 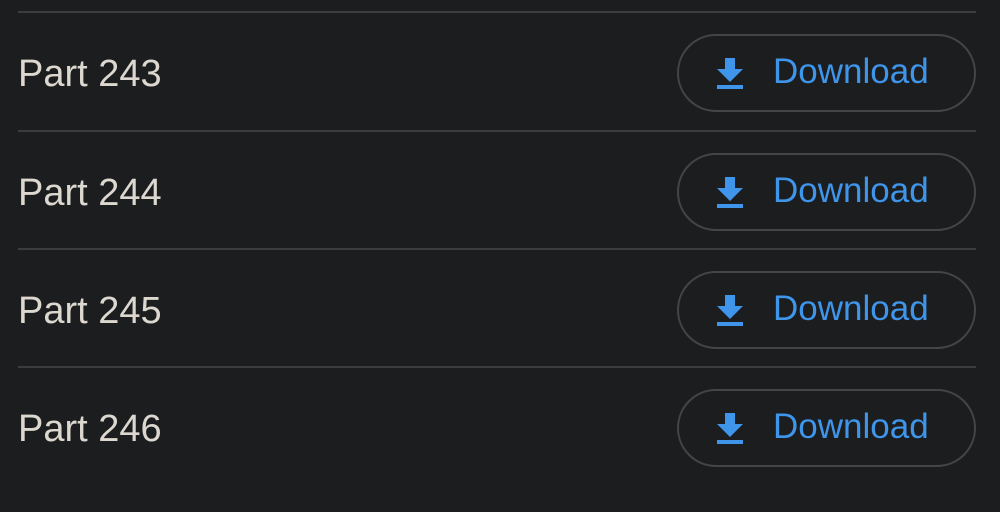 I want to click on part-label: Part 245, so click(x=90, y=311).